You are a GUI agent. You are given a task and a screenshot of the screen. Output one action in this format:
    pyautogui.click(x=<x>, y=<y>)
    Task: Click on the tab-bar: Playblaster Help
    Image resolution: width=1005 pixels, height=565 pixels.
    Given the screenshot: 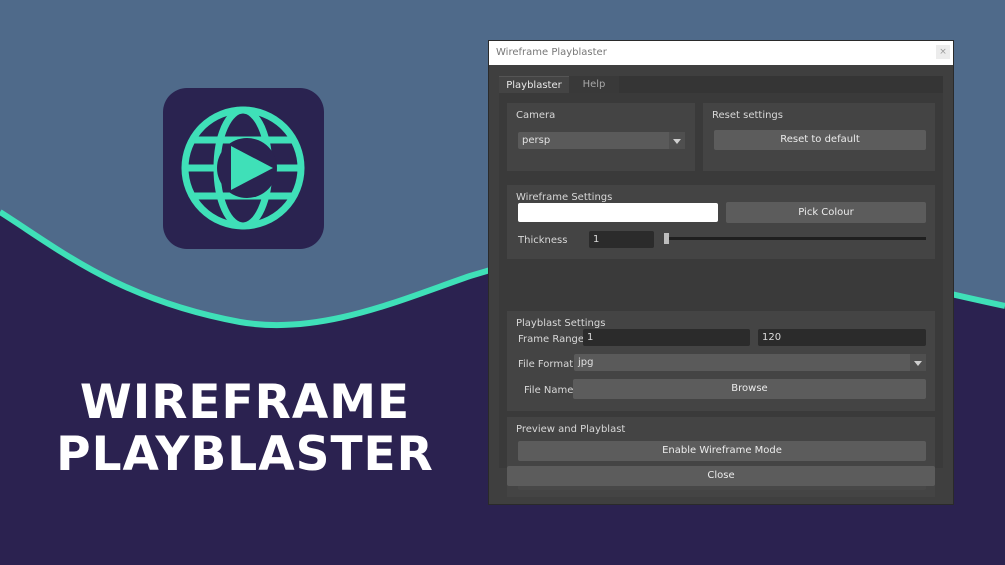 What is the action you would take?
    pyautogui.click(x=721, y=84)
    